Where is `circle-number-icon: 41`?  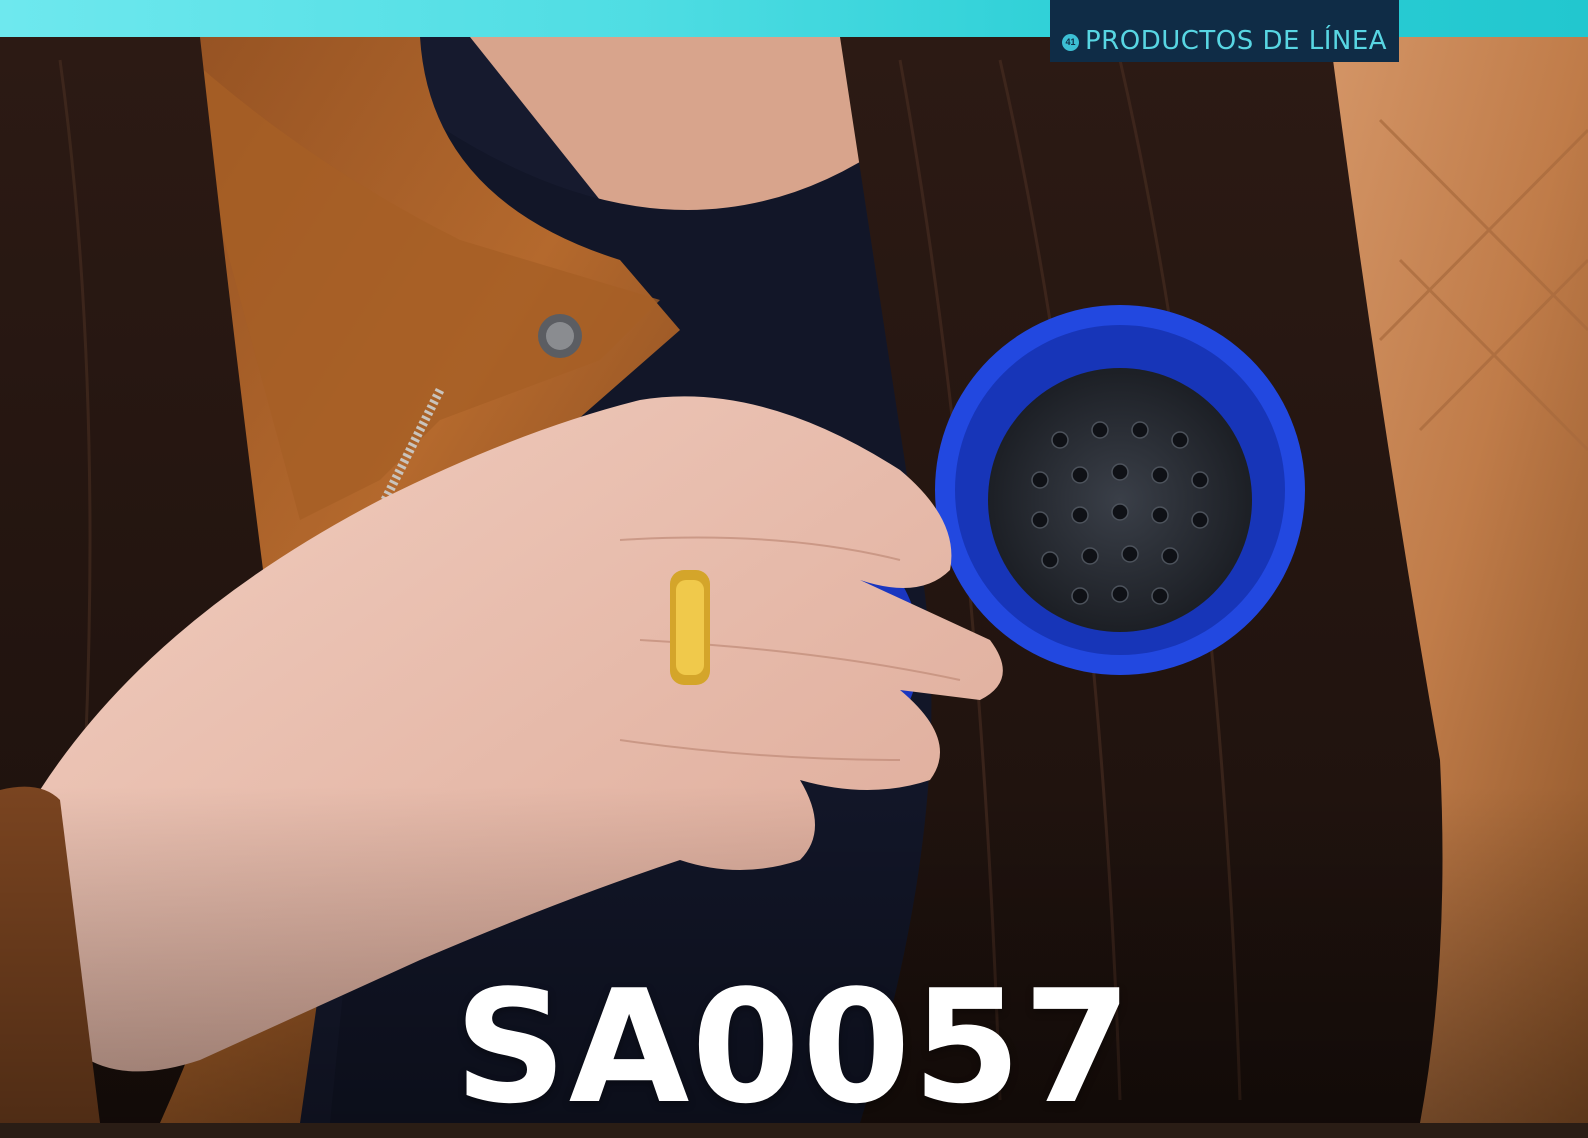
circle-number-icon: 41 is located at coordinates (1070, 42).